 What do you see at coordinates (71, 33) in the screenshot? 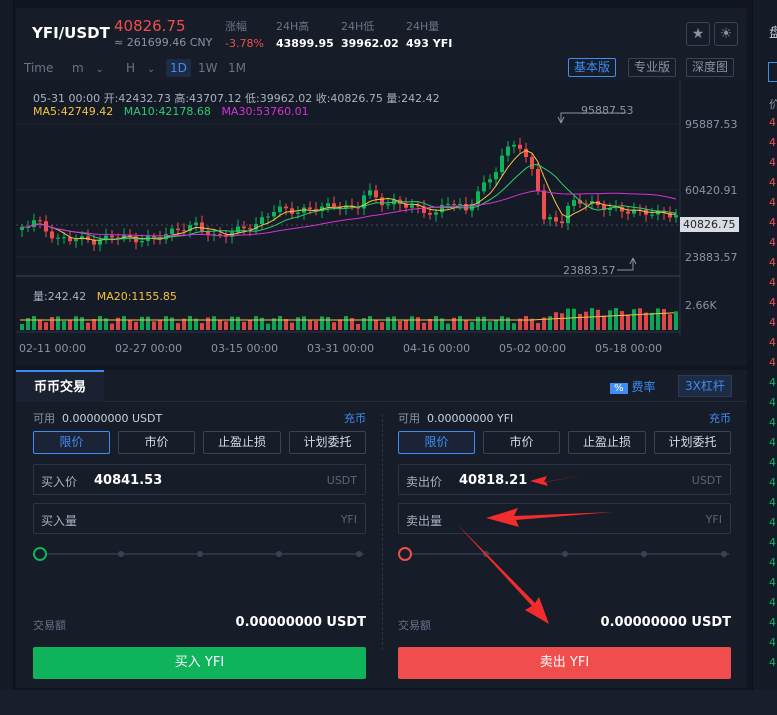
I see `pair-name: YFI/USDT` at bounding box center [71, 33].